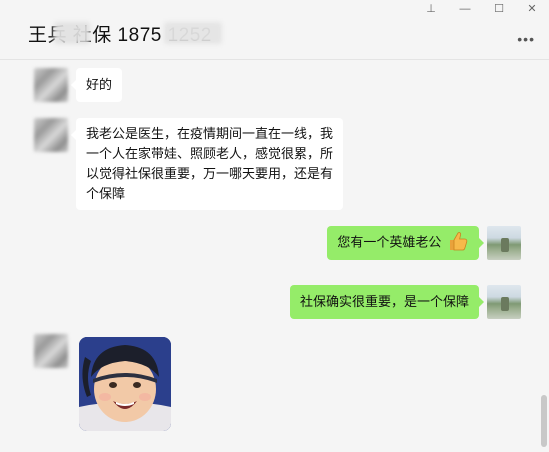  I want to click on message-text-line: 我老公是医生，在疫情期间一直在一线，我, so click(210, 133).